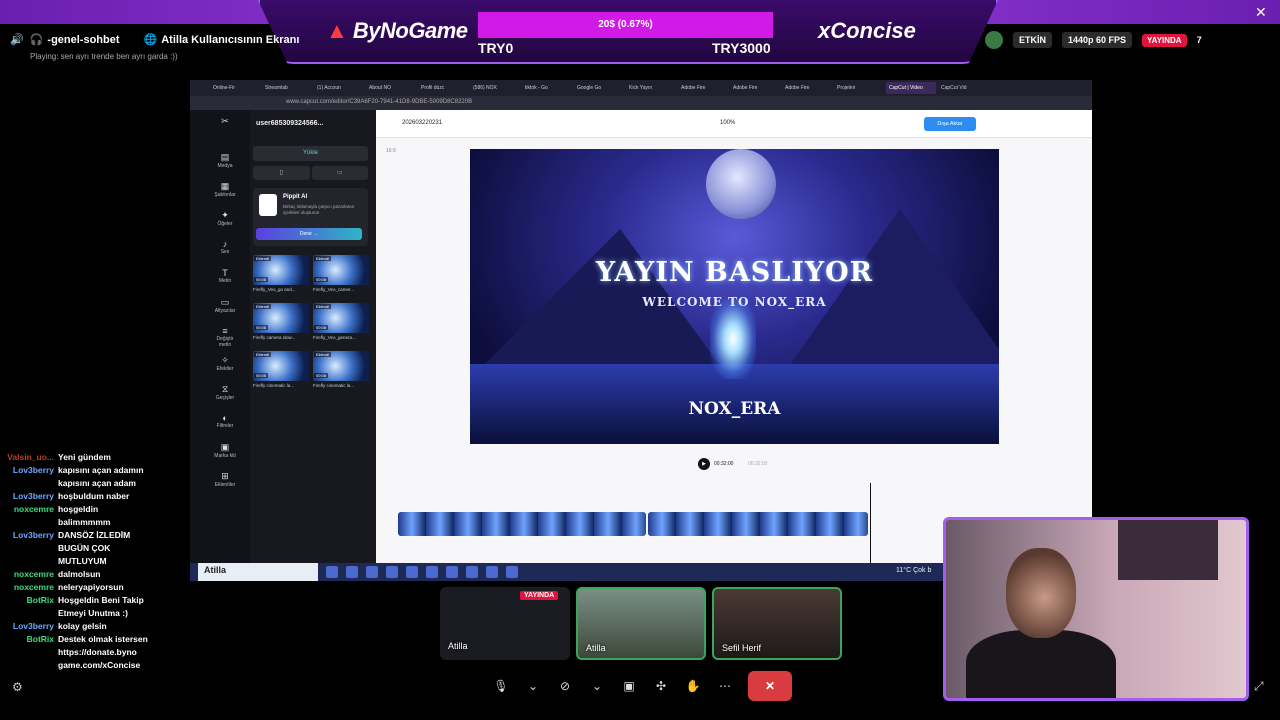  I want to click on upload-button: Yükle, so click(310, 153).